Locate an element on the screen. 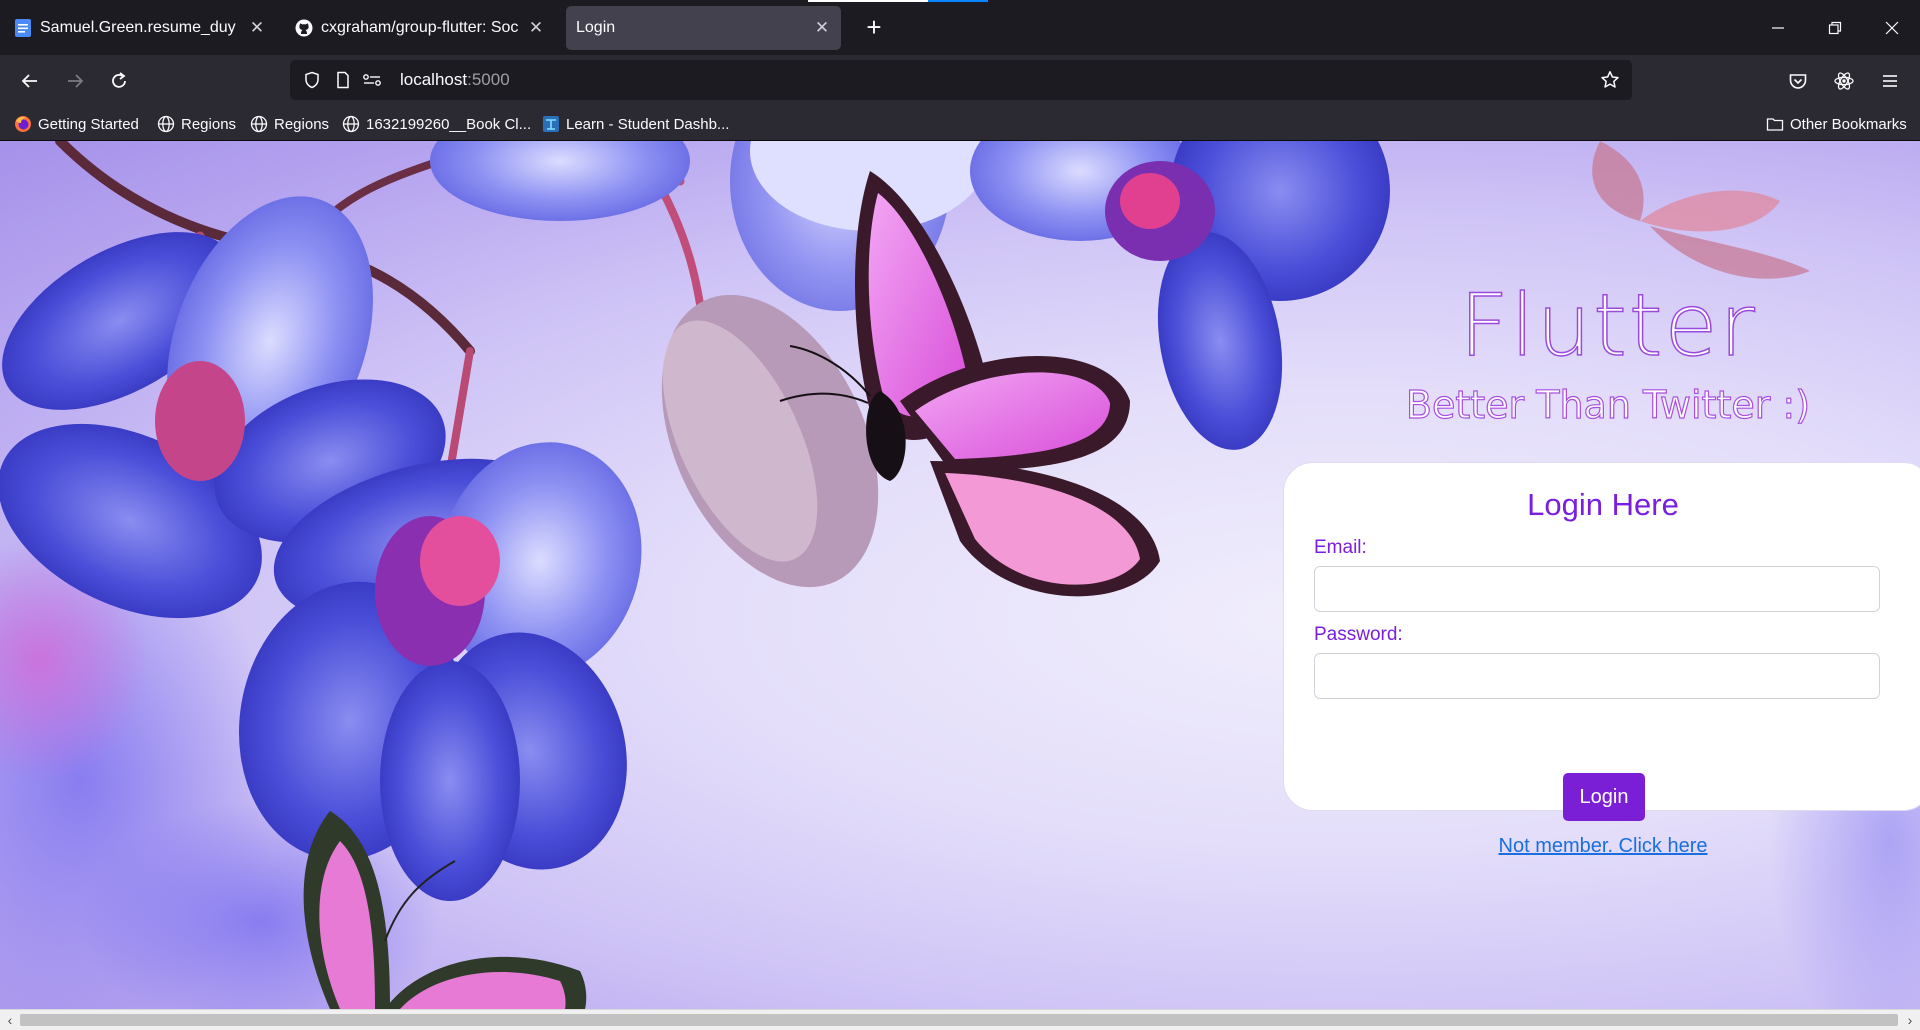 This screenshot has width=1920, height=1030. arrow-left-icon is located at coordinates (29, 81).